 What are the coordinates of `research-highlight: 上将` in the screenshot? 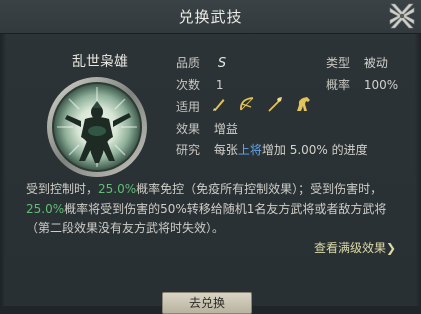 It's located at (249, 150).